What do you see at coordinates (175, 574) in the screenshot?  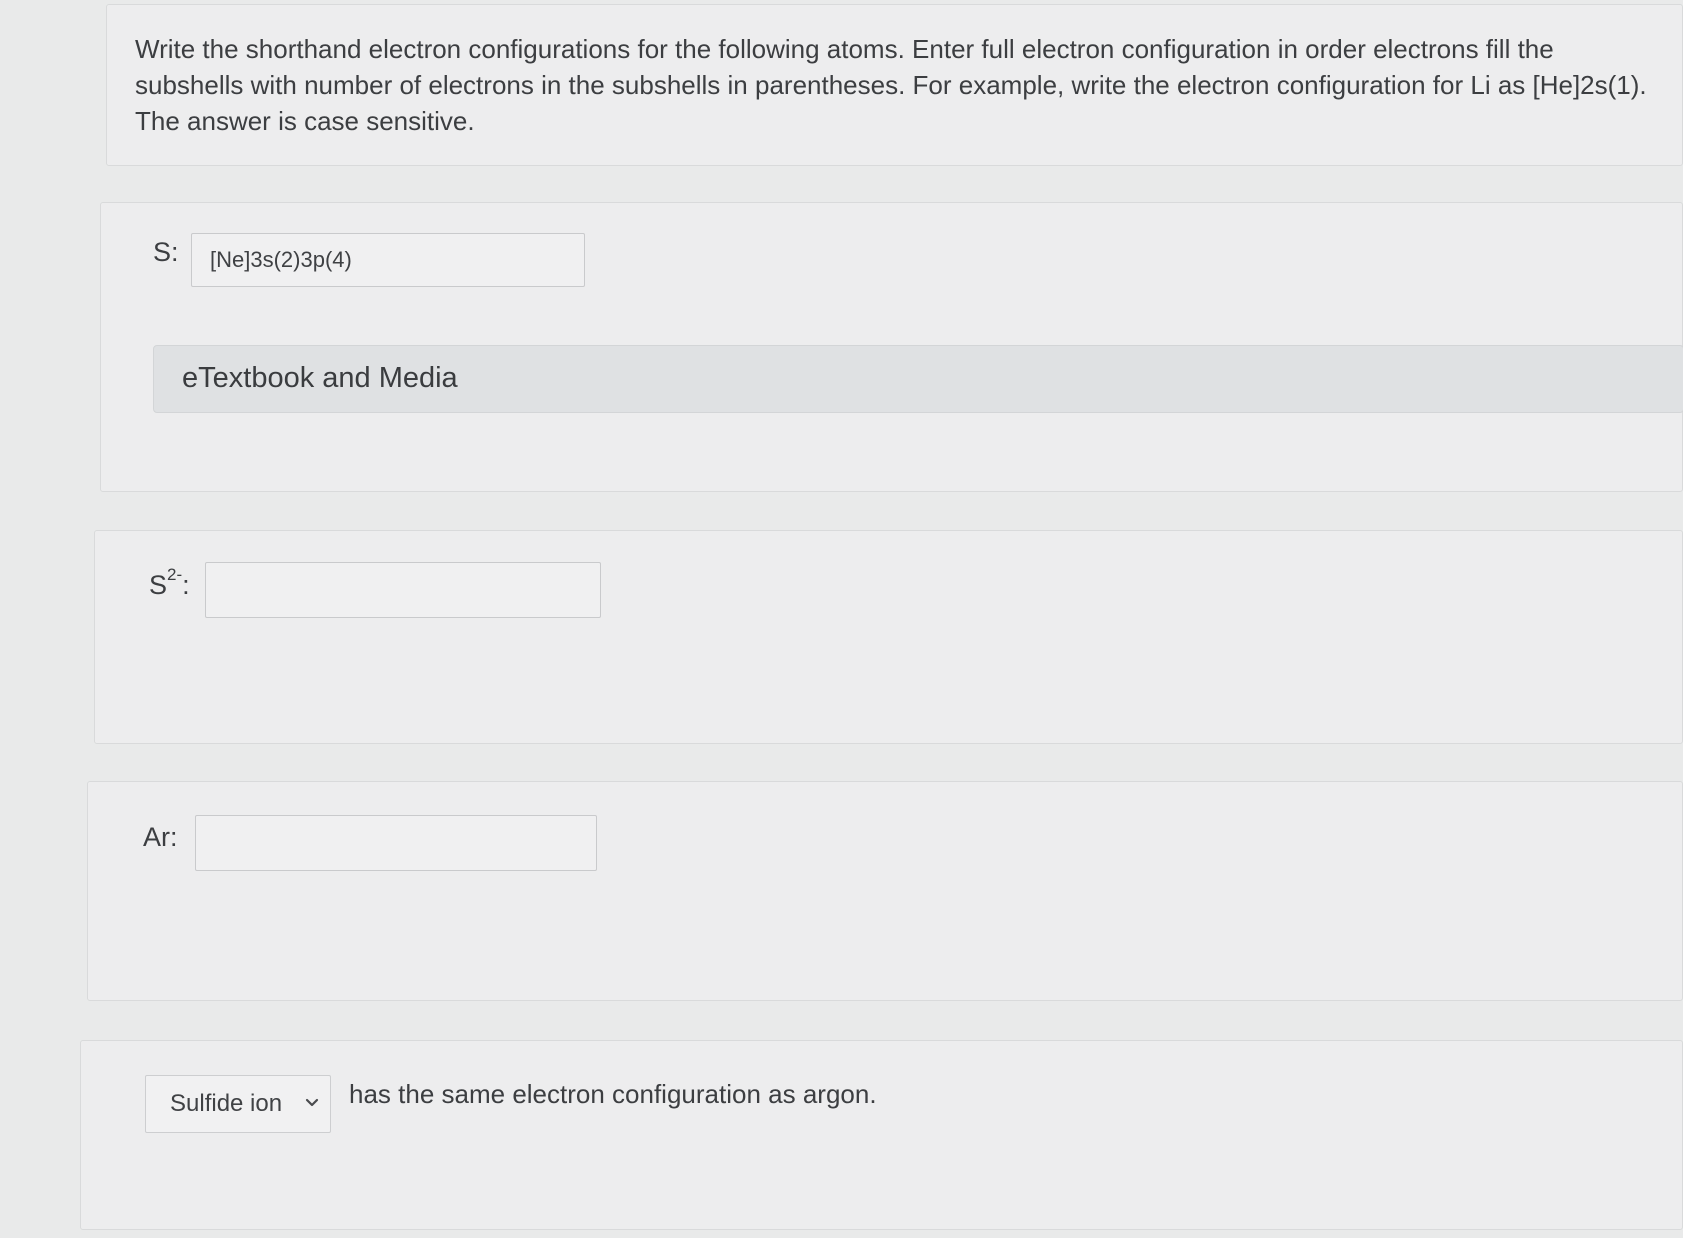 I see `s2-label-charge: 2-` at bounding box center [175, 574].